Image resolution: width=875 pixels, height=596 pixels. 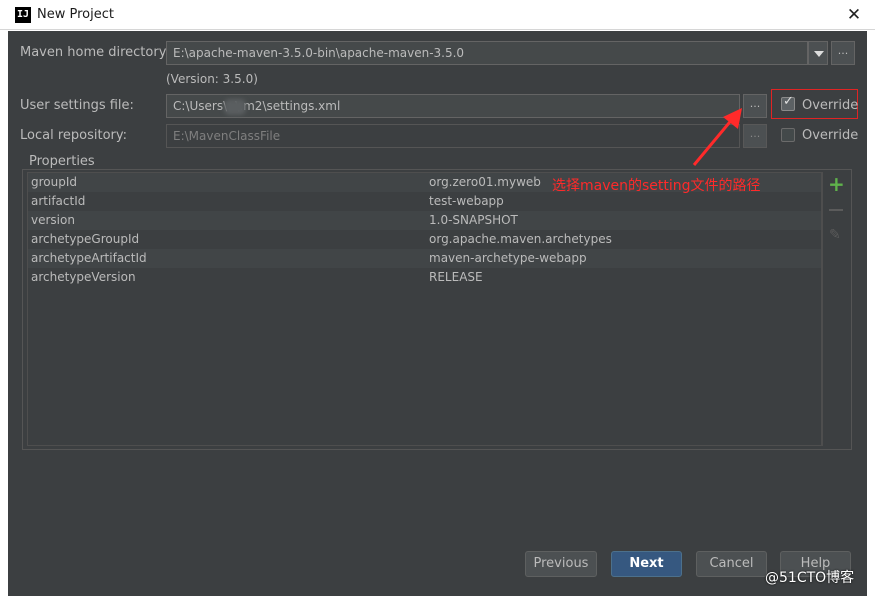 What do you see at coordinates (58, 201) in the screenshot?
I see `property-key: artifactId` at bounding box center [58, 201].